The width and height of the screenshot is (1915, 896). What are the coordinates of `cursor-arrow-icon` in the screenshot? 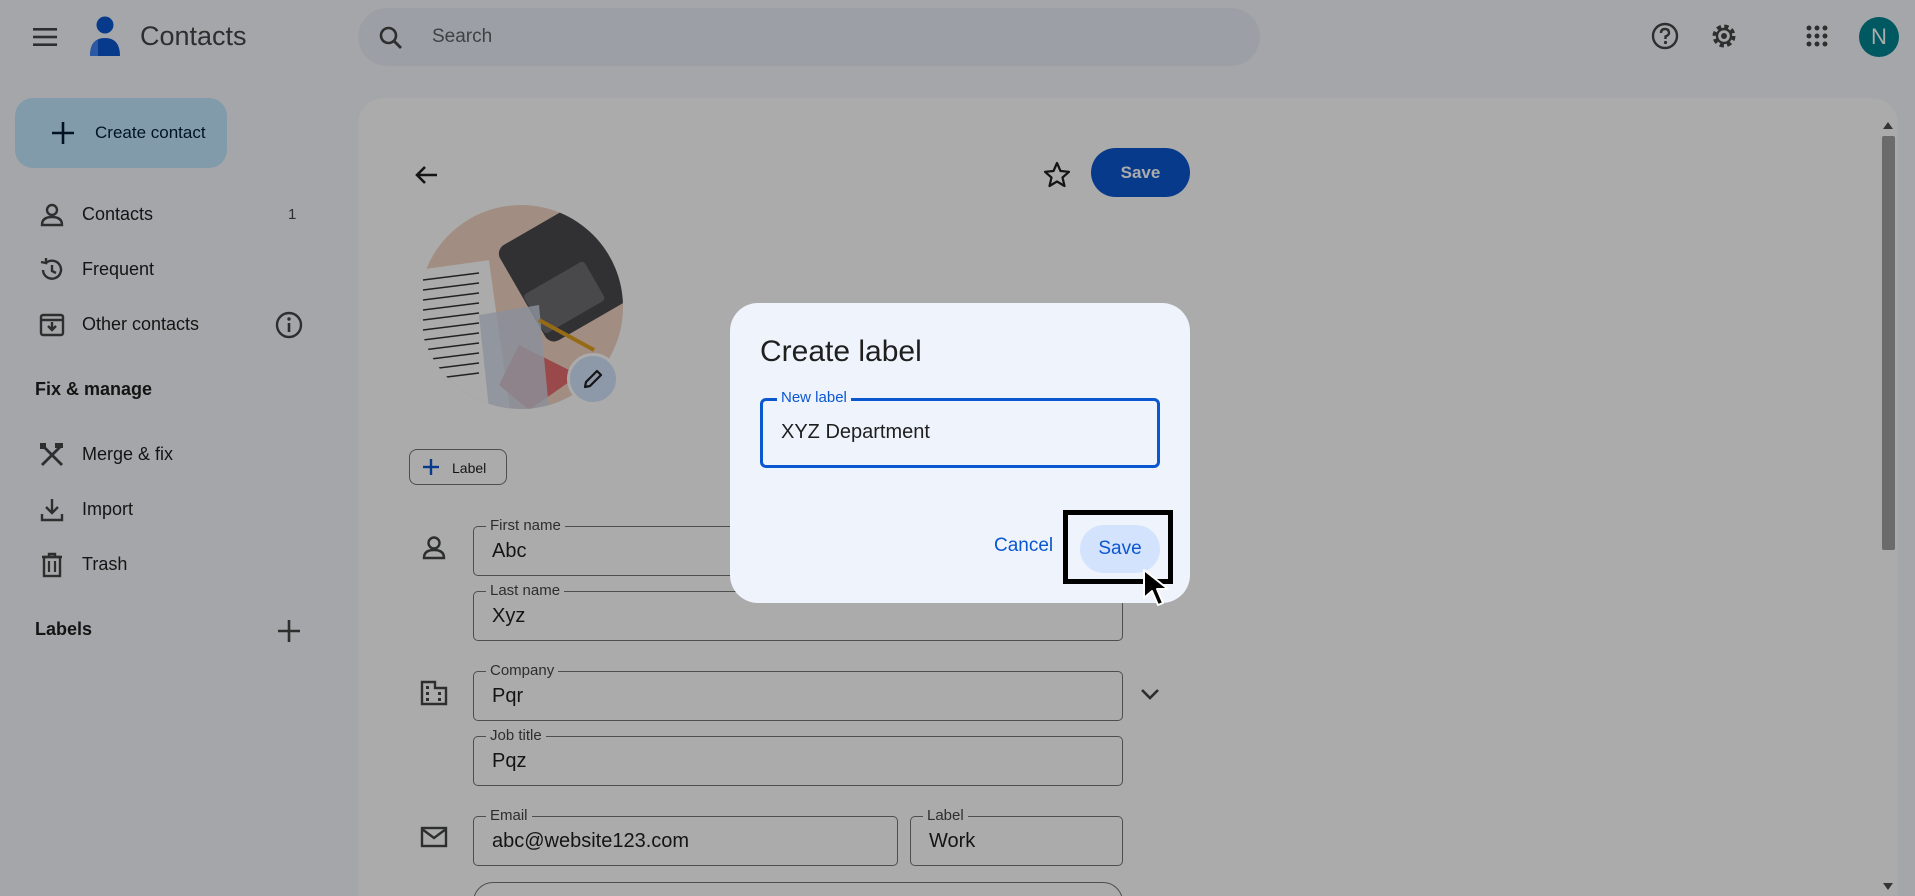 It's located at (1159, 588).